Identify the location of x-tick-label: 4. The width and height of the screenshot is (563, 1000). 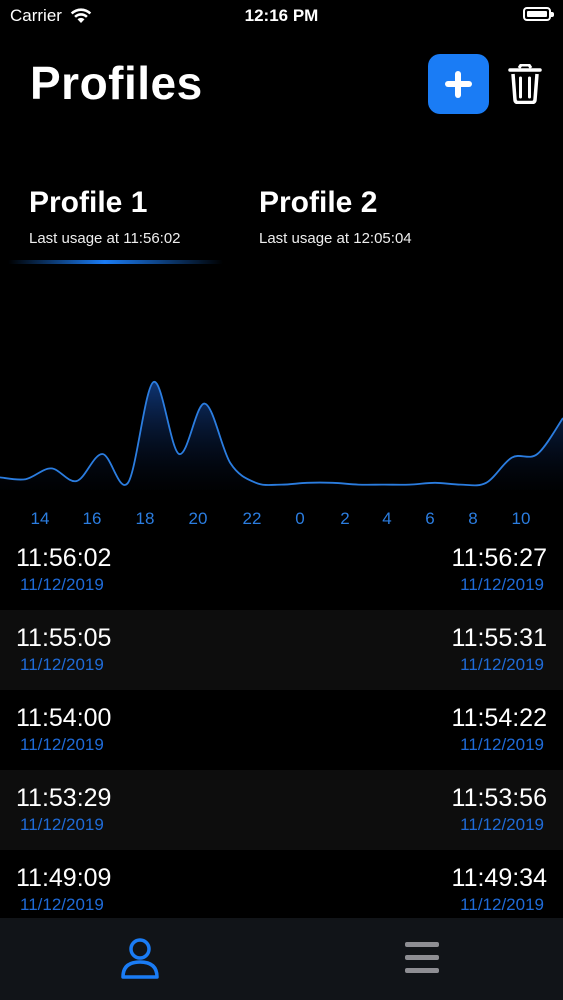
(386, 518).